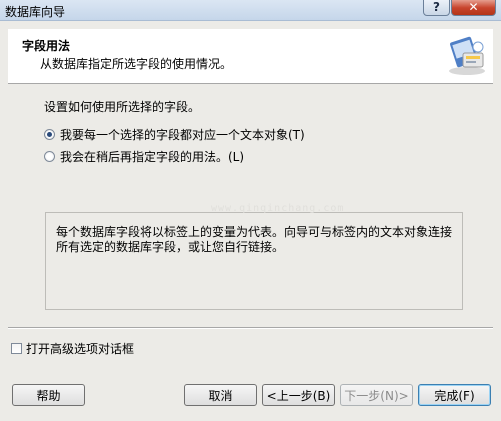 This screenshot has width=501, height=421. I want to click on close-icon: ✕, so click(473, 7).